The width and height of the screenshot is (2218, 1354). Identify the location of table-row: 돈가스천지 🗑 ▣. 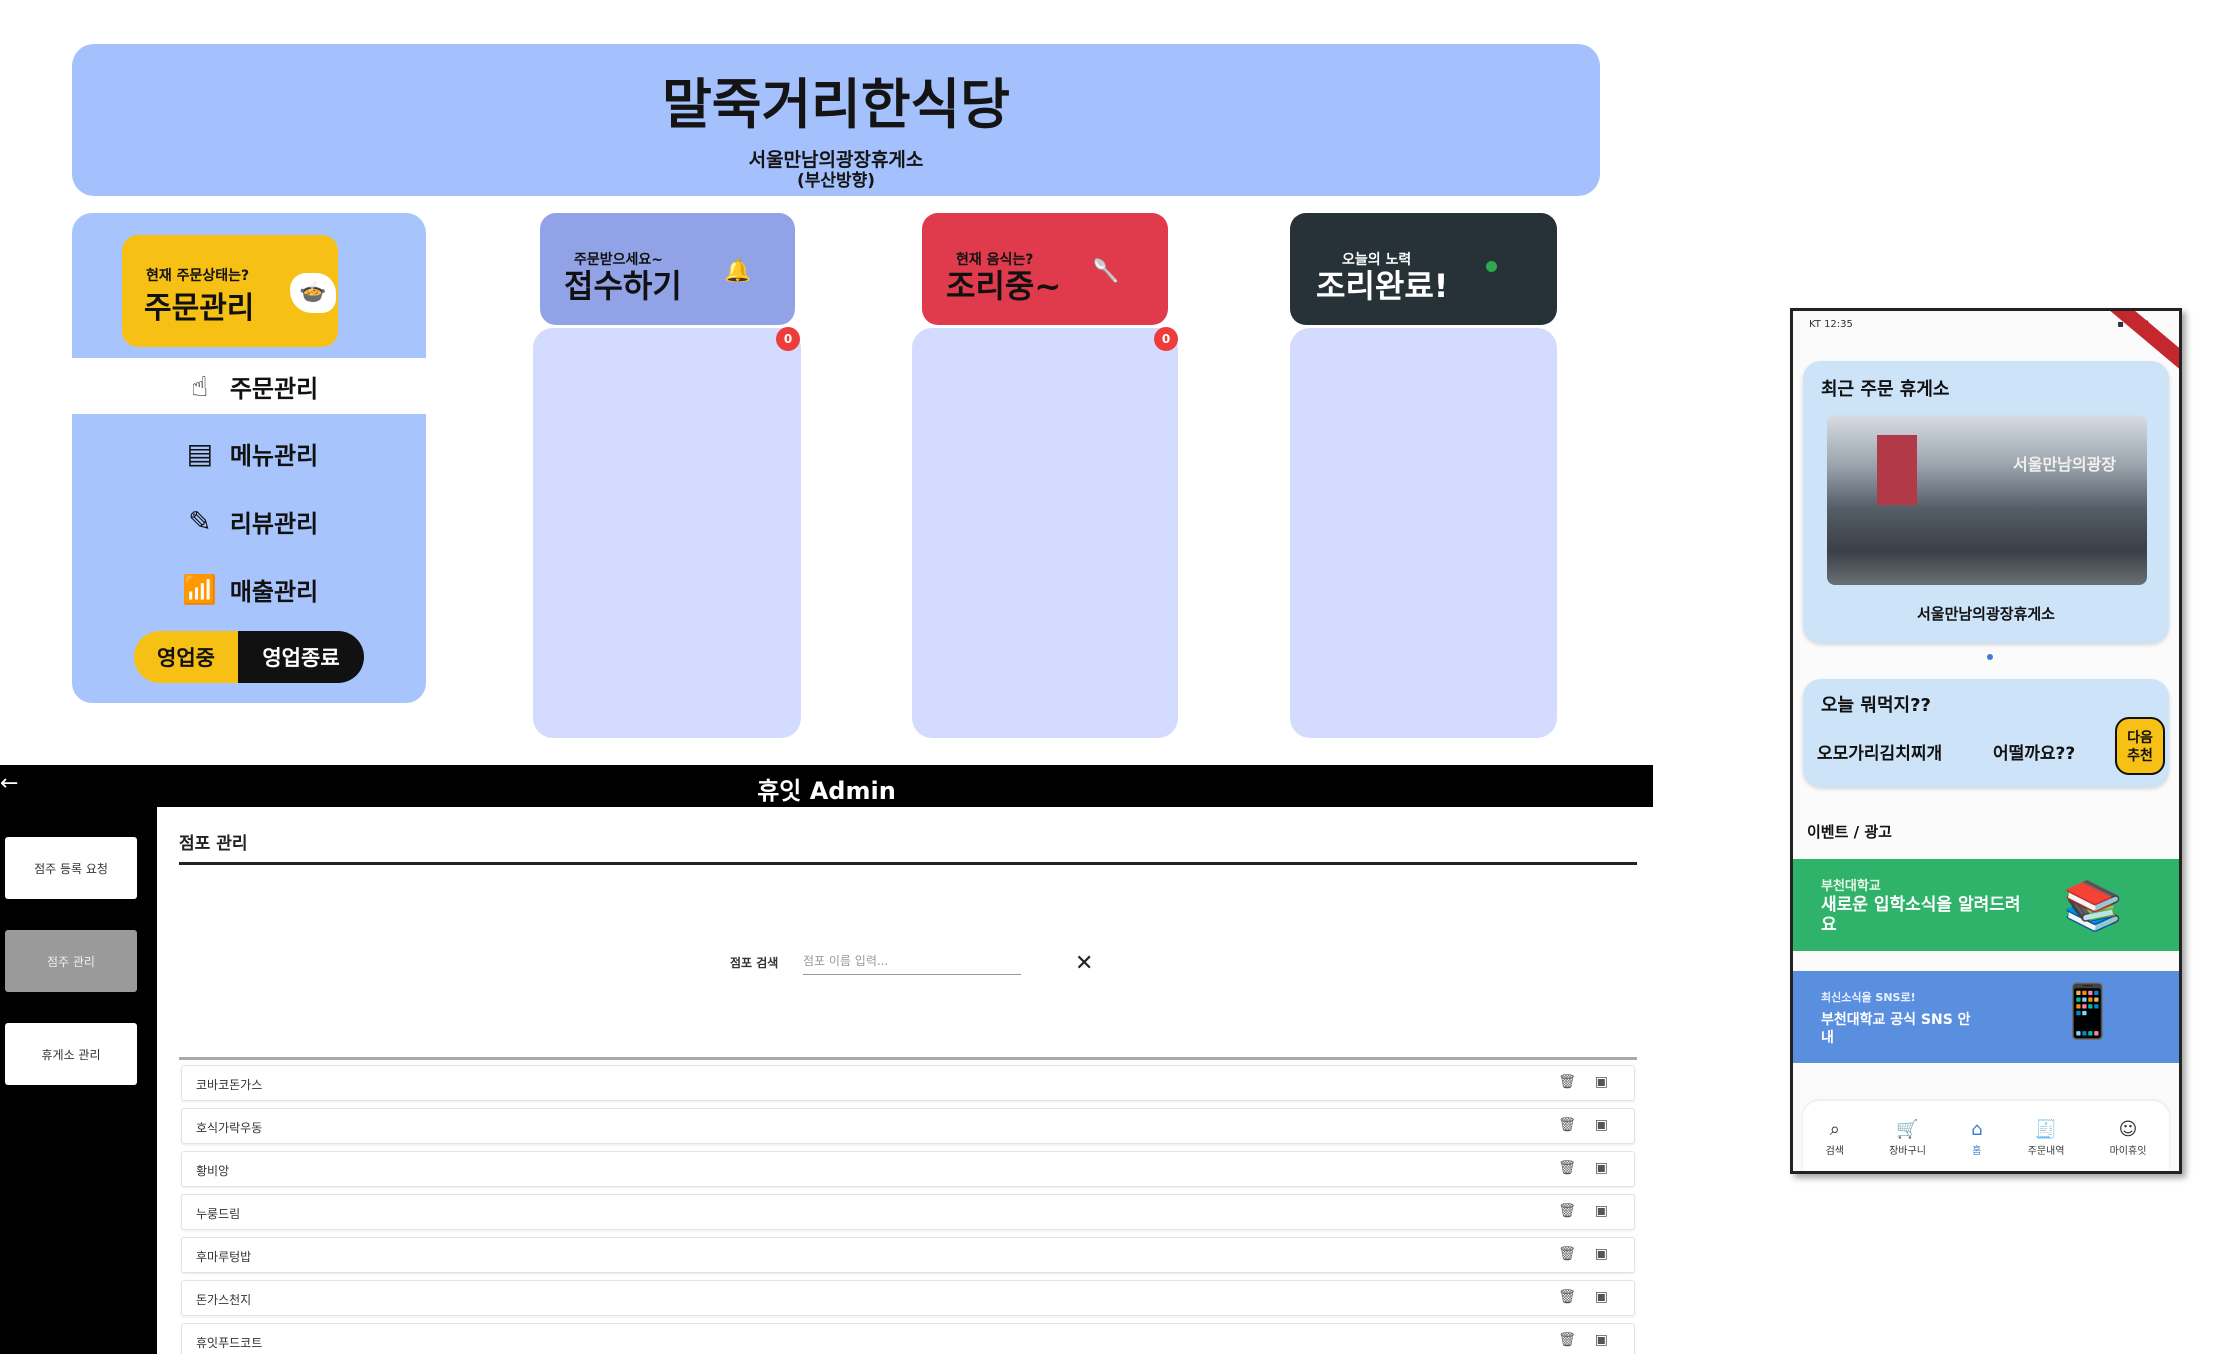
(908, 1298).